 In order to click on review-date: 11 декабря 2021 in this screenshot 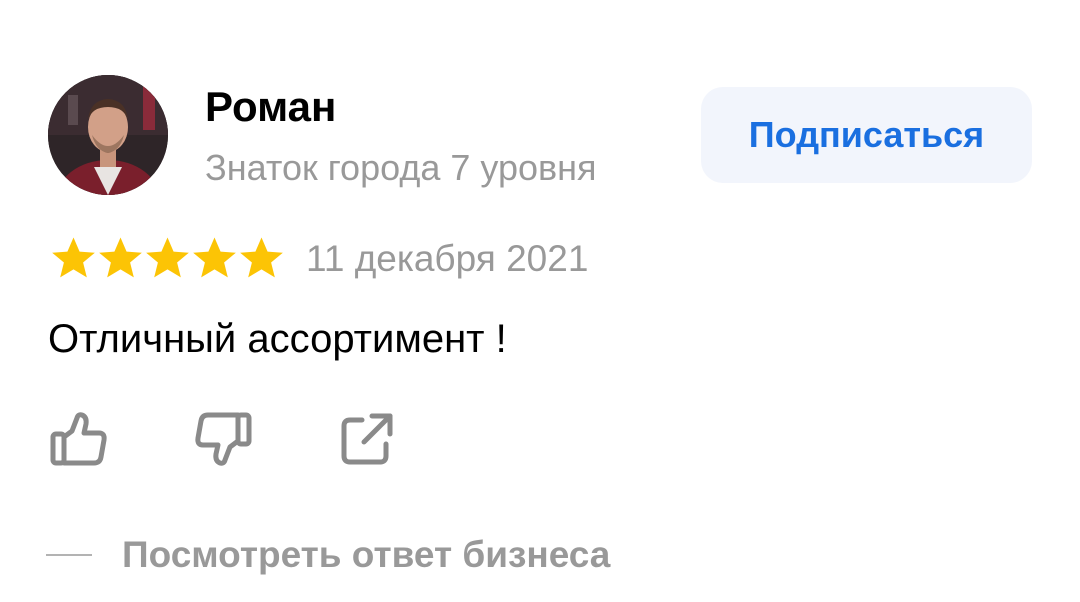, I will do `click(447, 258)`.